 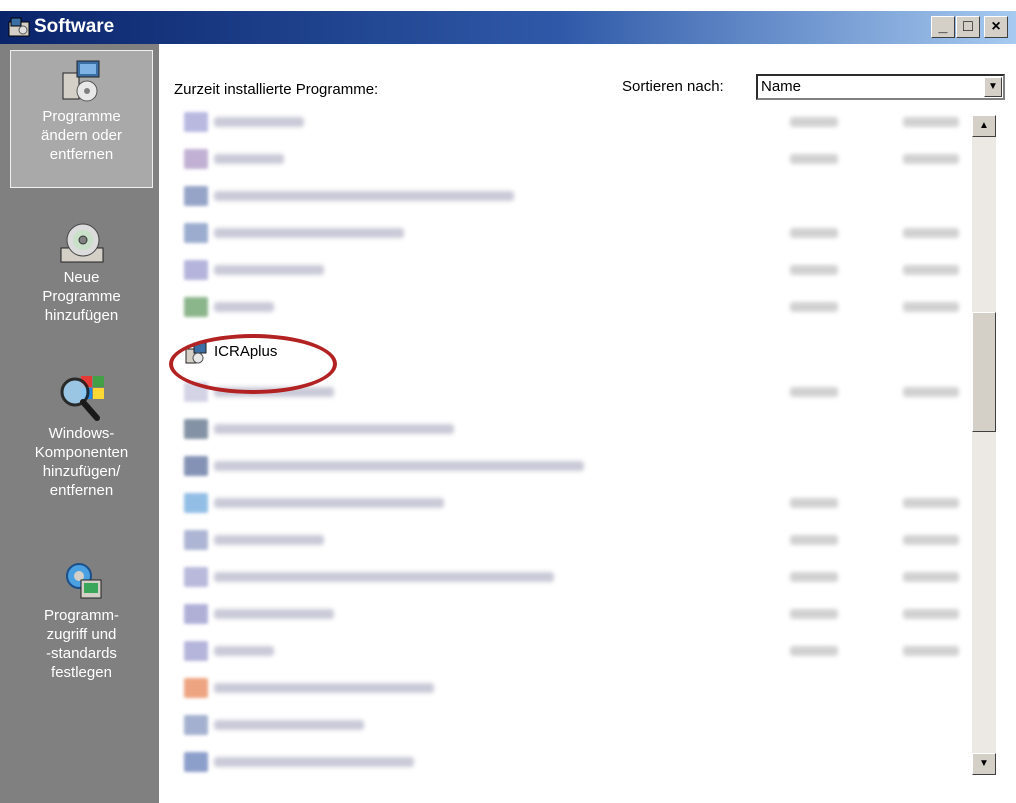 I want to click on app-icon, so click(x=19, y=27).